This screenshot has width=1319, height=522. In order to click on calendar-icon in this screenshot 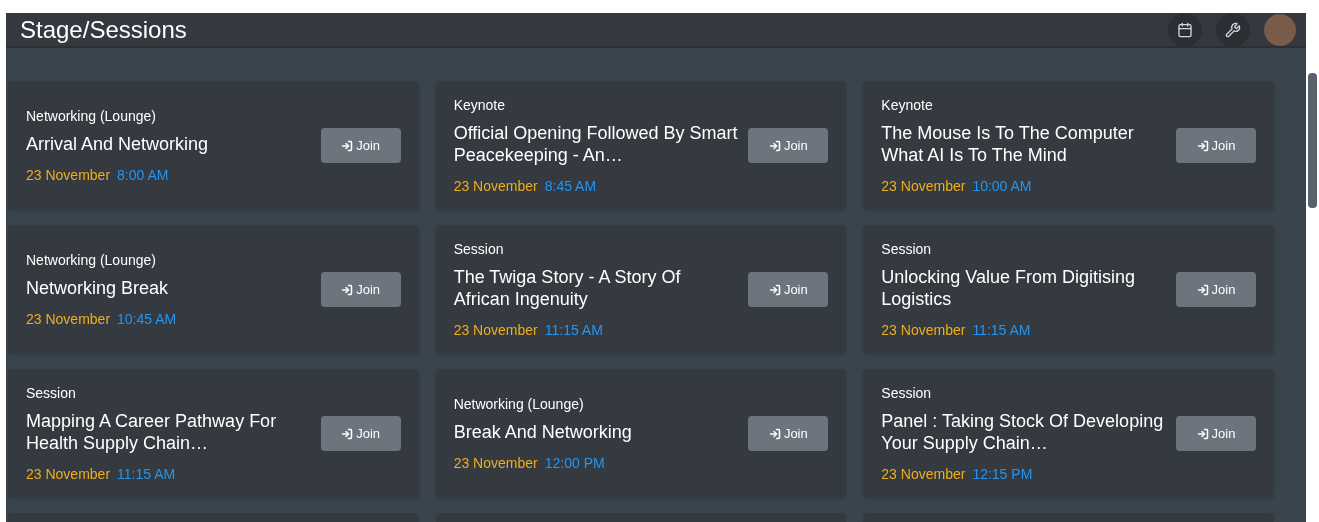, I will do `click(1185, 29)`.